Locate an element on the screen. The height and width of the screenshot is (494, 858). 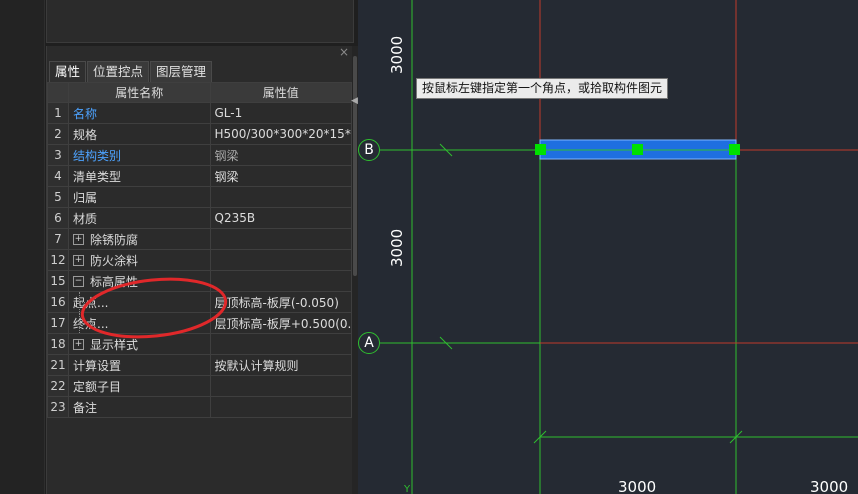
table-row: 7 + 除锈防腐 is located at coordinates (199, 239).